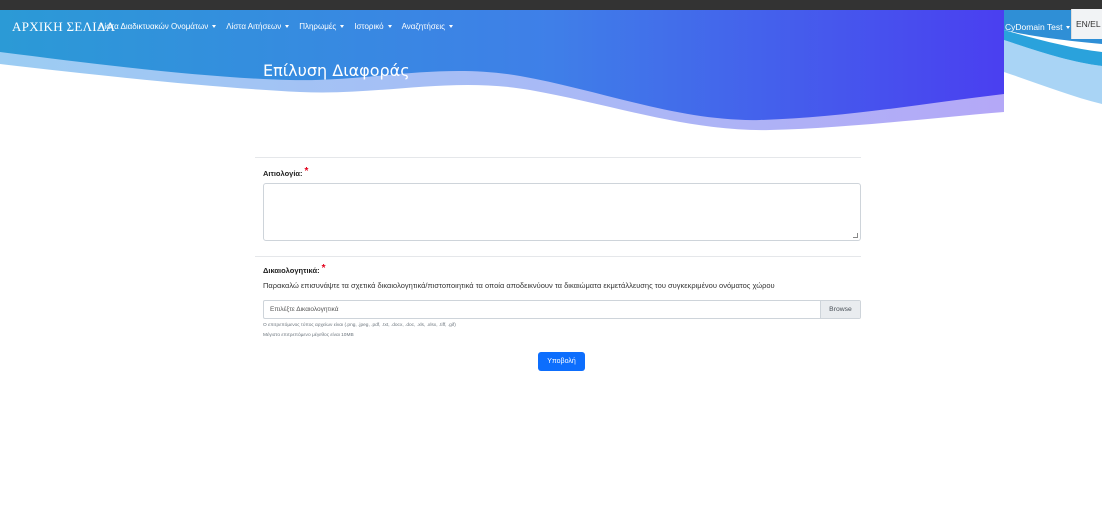 This screenshot has width=1102, height=513. What do you see at coordinates (336, 70) in the screenshot?
I see `page-title: Επίλυση Διαφοράς` at bounding box center [336, 70].